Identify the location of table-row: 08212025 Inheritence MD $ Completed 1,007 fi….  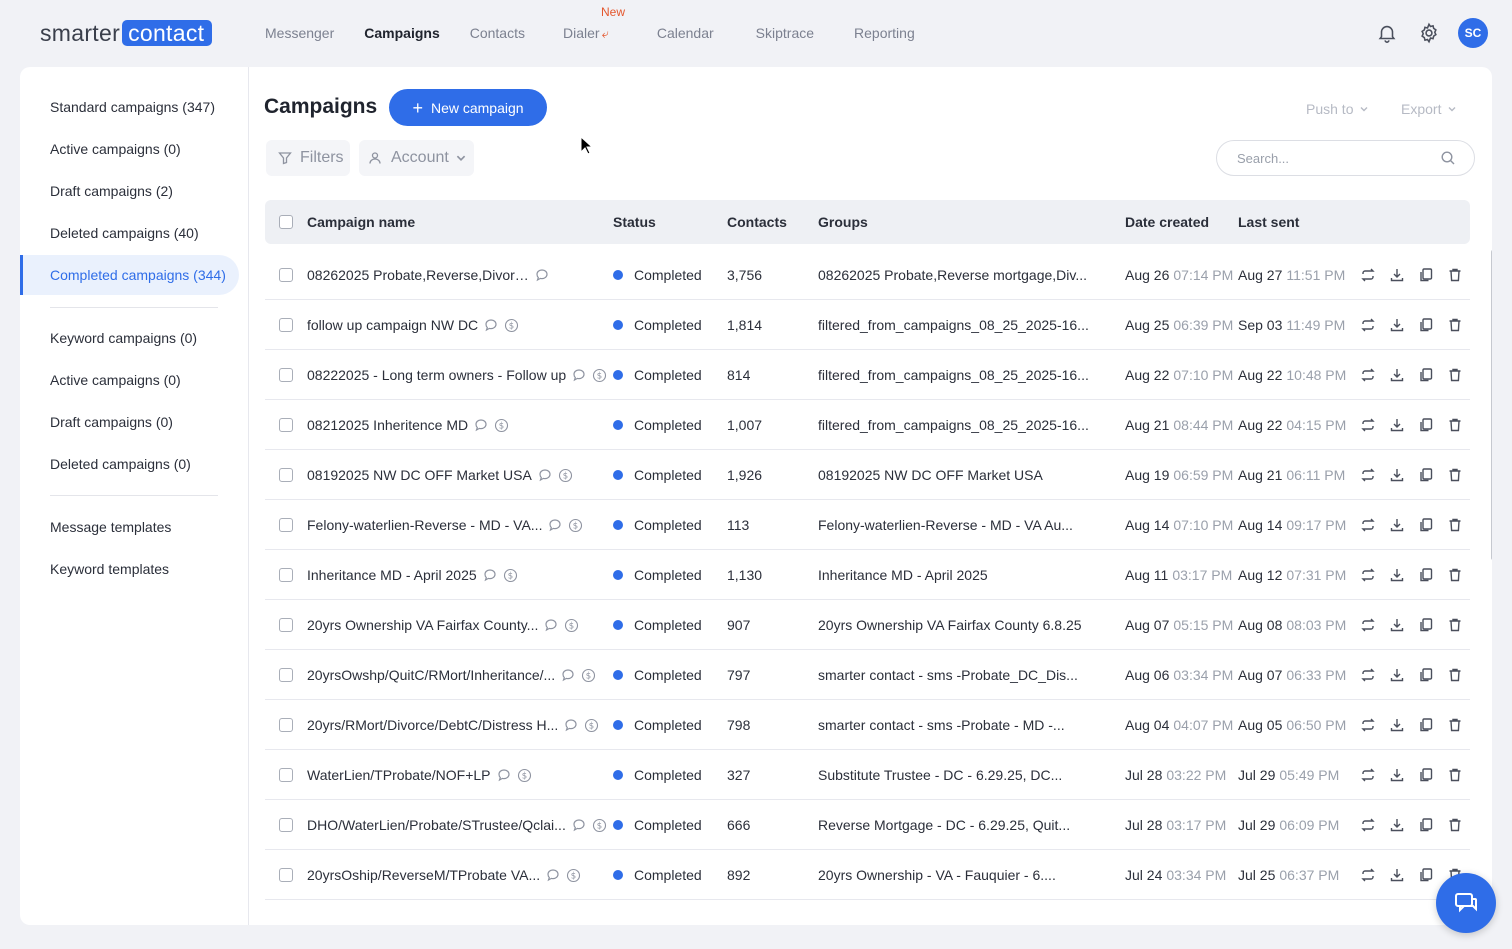
(867, 425).